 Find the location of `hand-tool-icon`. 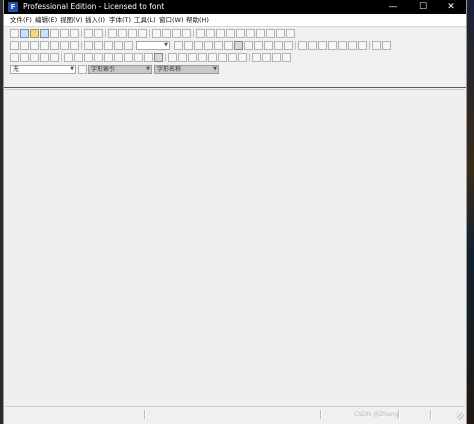

hand-tool-icon is located at coordinates (44, 45).